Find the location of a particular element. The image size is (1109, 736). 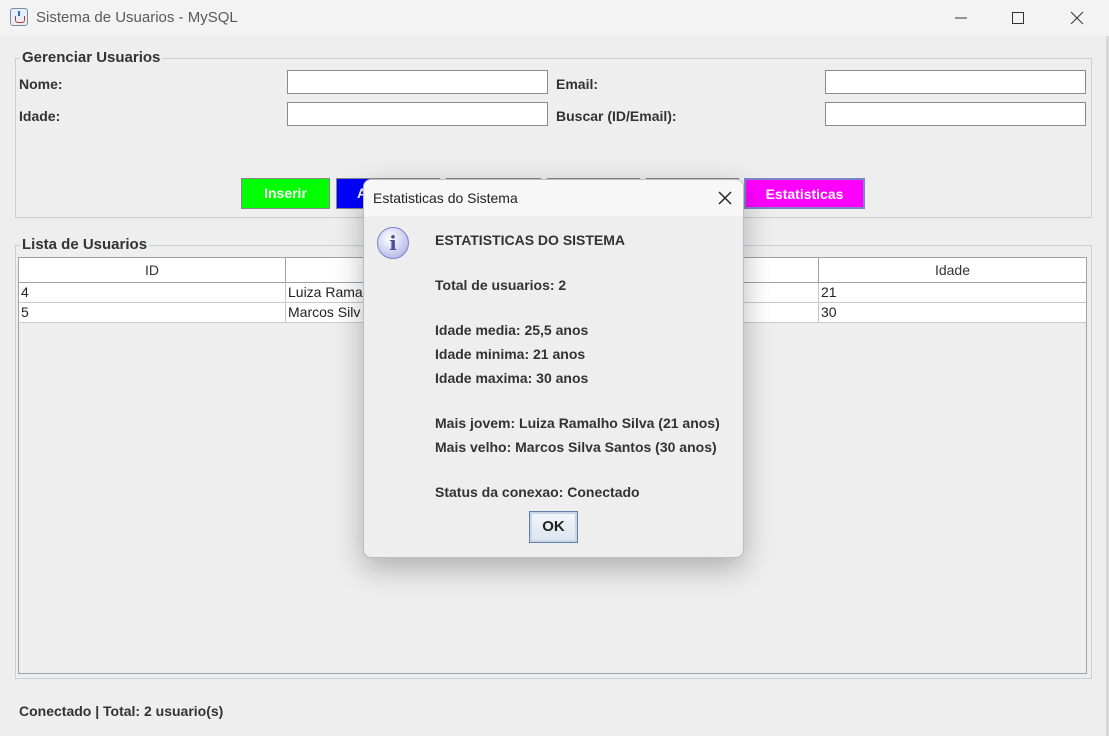

column-header-idade: Idade is located at coordinates (952, 270).